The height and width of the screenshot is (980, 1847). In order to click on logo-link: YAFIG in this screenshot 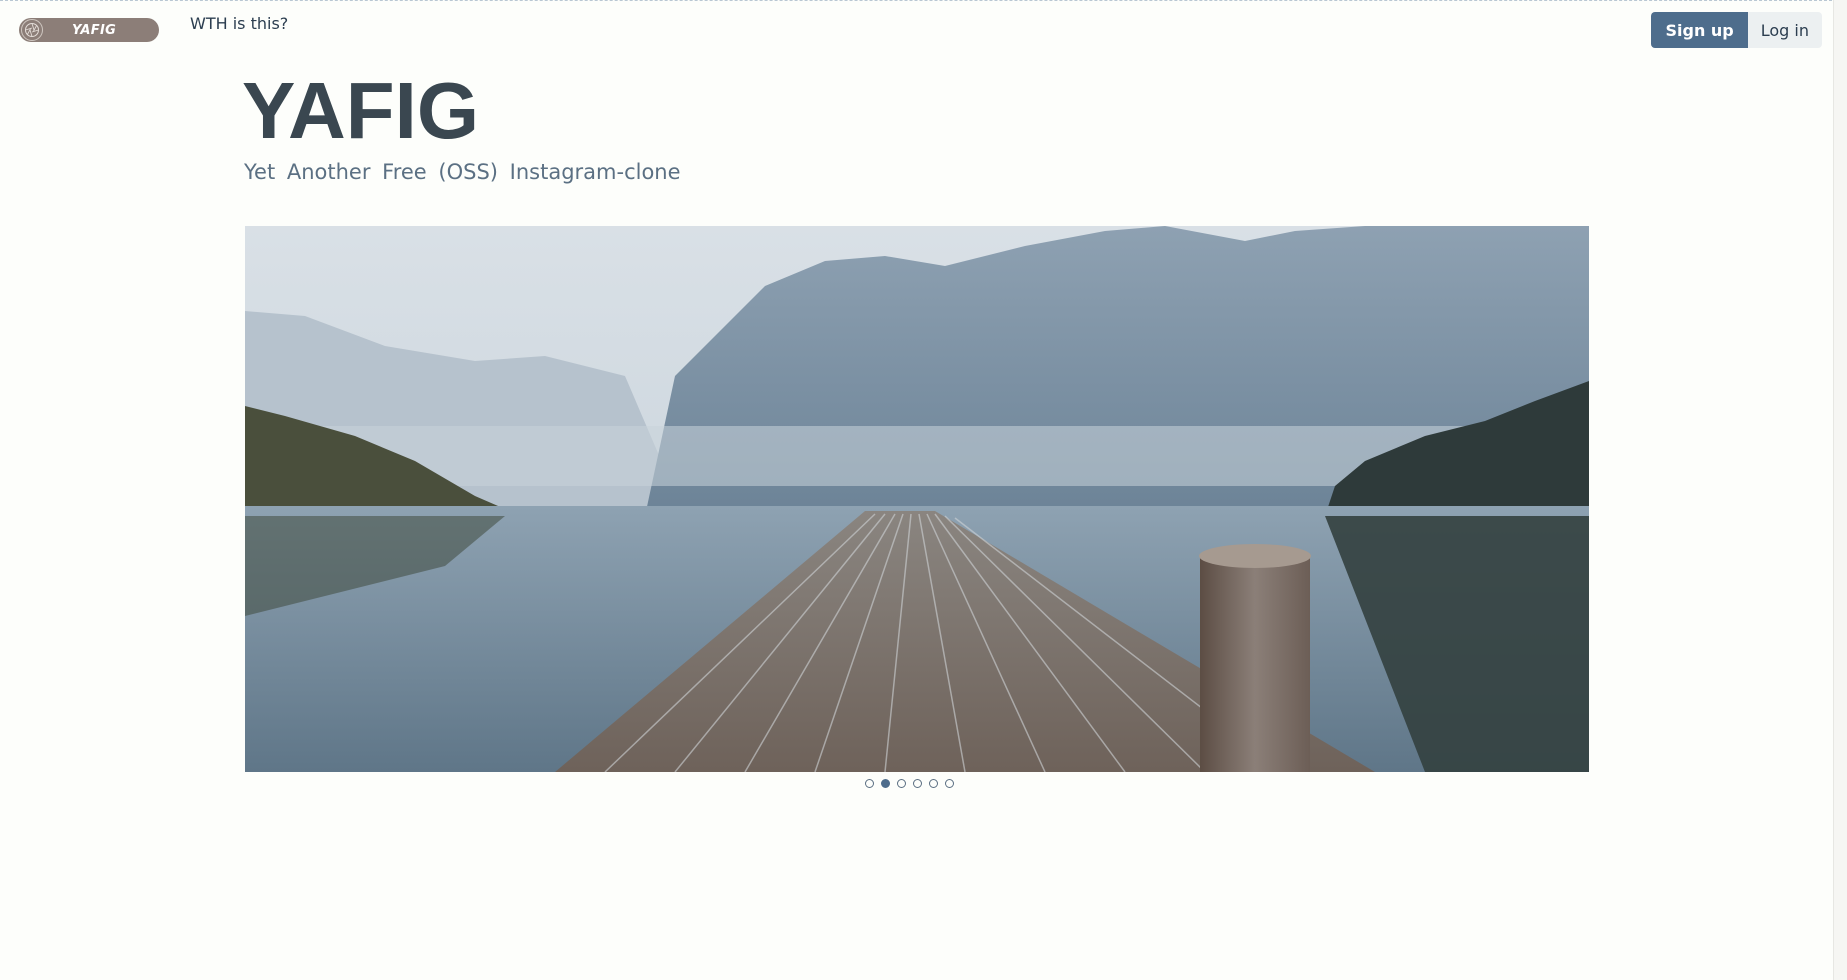, I will do `click(89, 30)`.